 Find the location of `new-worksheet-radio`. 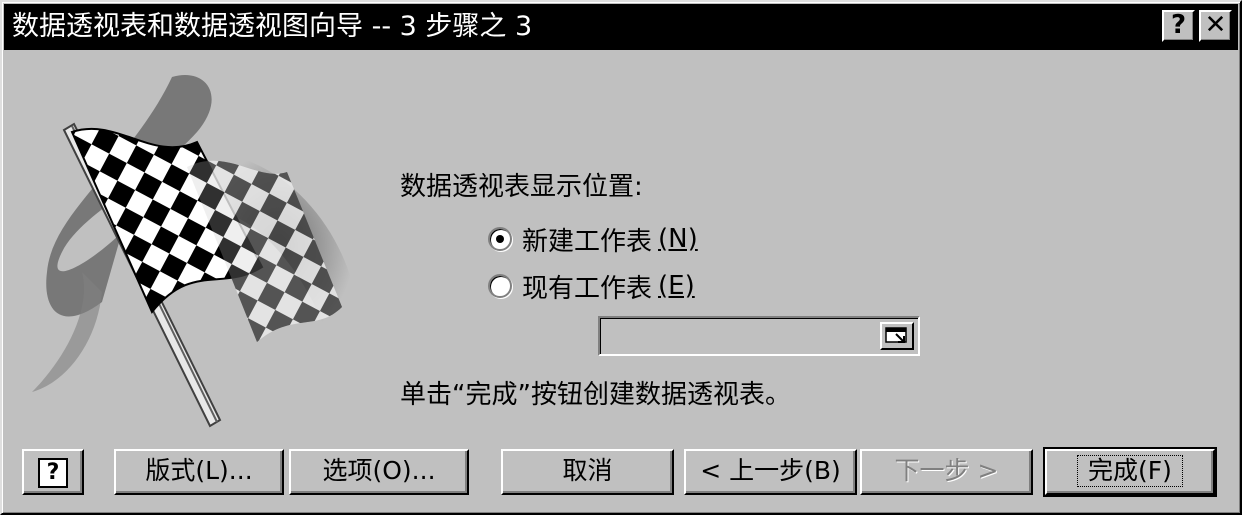

new-worksheet-radio is located at coordinates (500, 239).